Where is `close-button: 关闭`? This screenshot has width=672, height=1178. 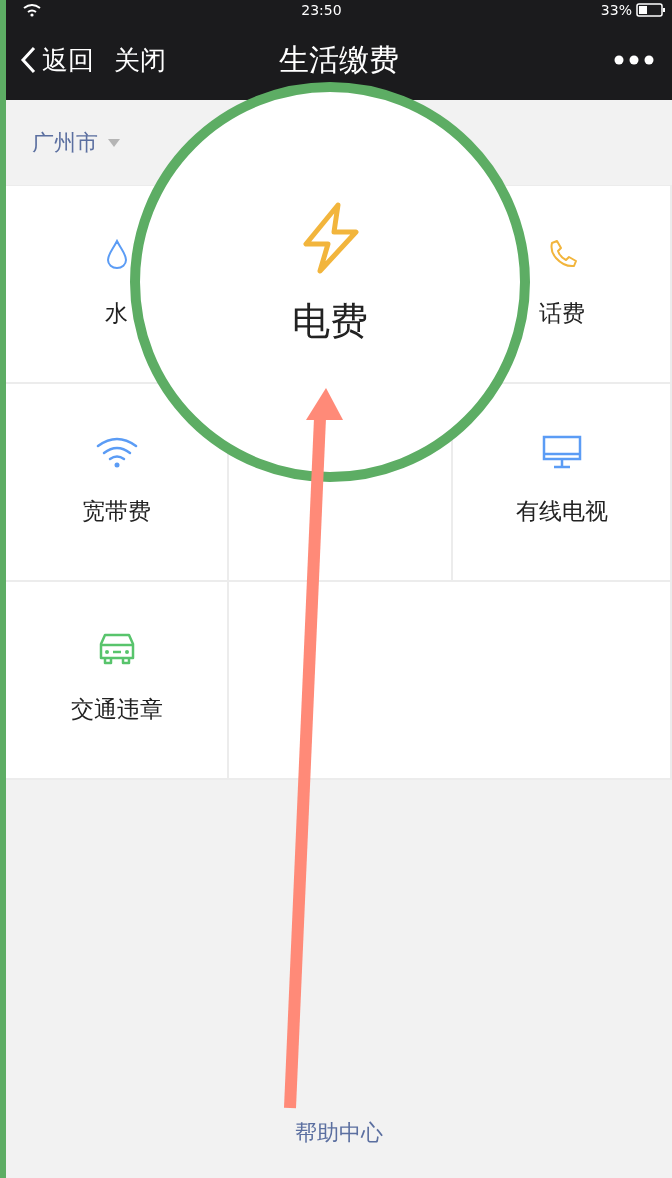 close-button: 关闭 is located at coordinates (140, 60).